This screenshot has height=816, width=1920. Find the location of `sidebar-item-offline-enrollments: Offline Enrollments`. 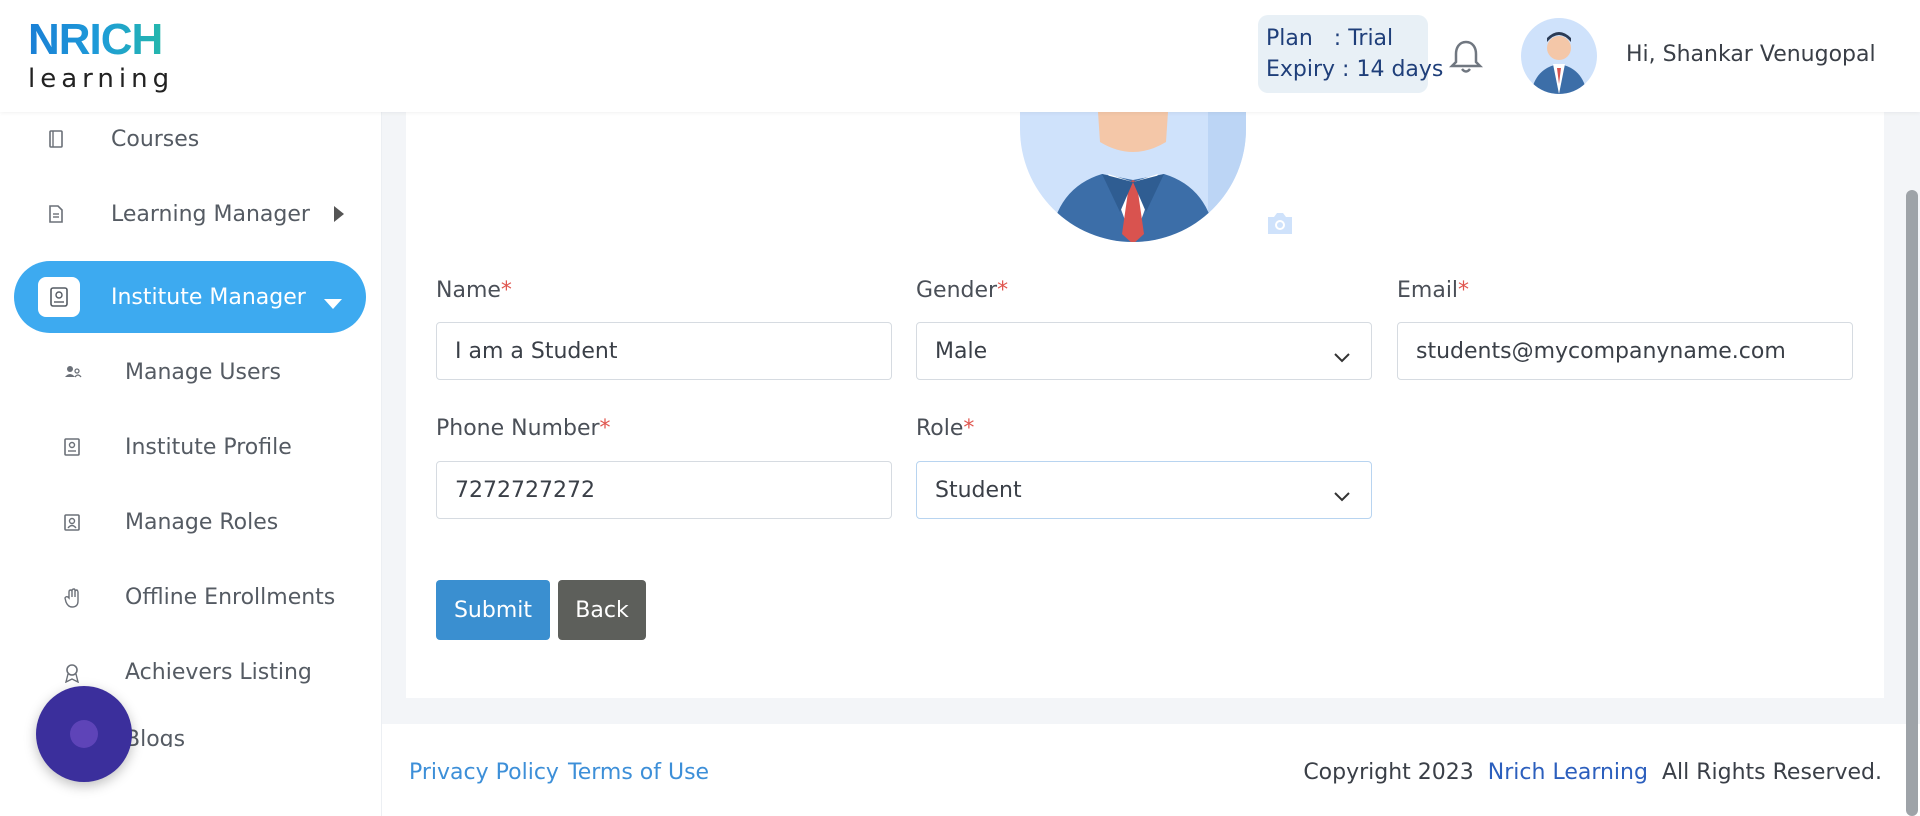

sidebar-item-offline-enrollments: Offline Enrollments is located at coordinates (190, 597).